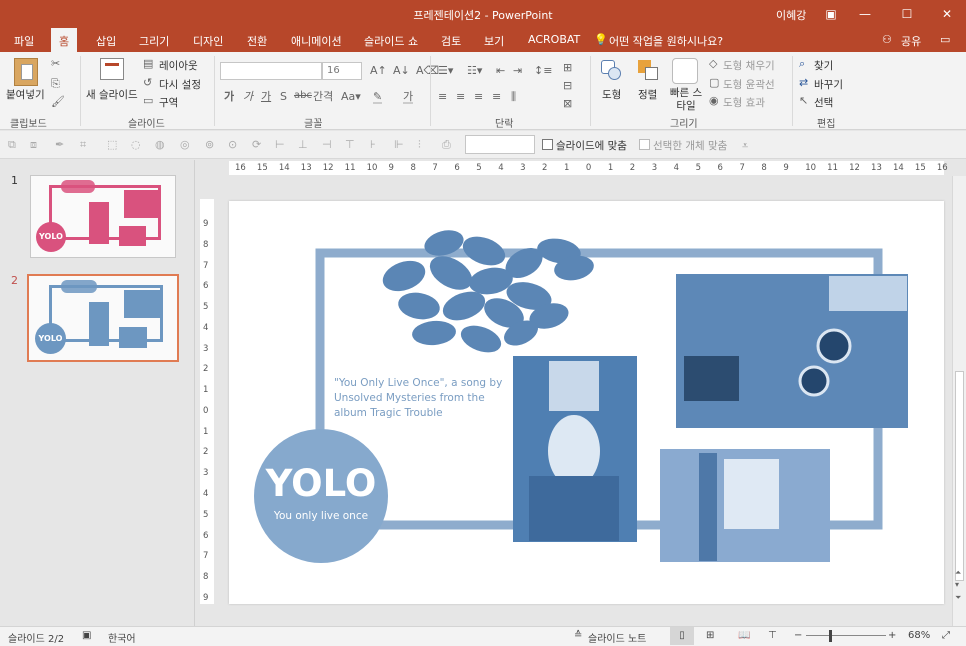 This screenshot has width=966, height=646. What do you see at coordinates (419, 144) in the screenshot?
I see `distribute-icon: ⫶` at bounding box center [419, 144].